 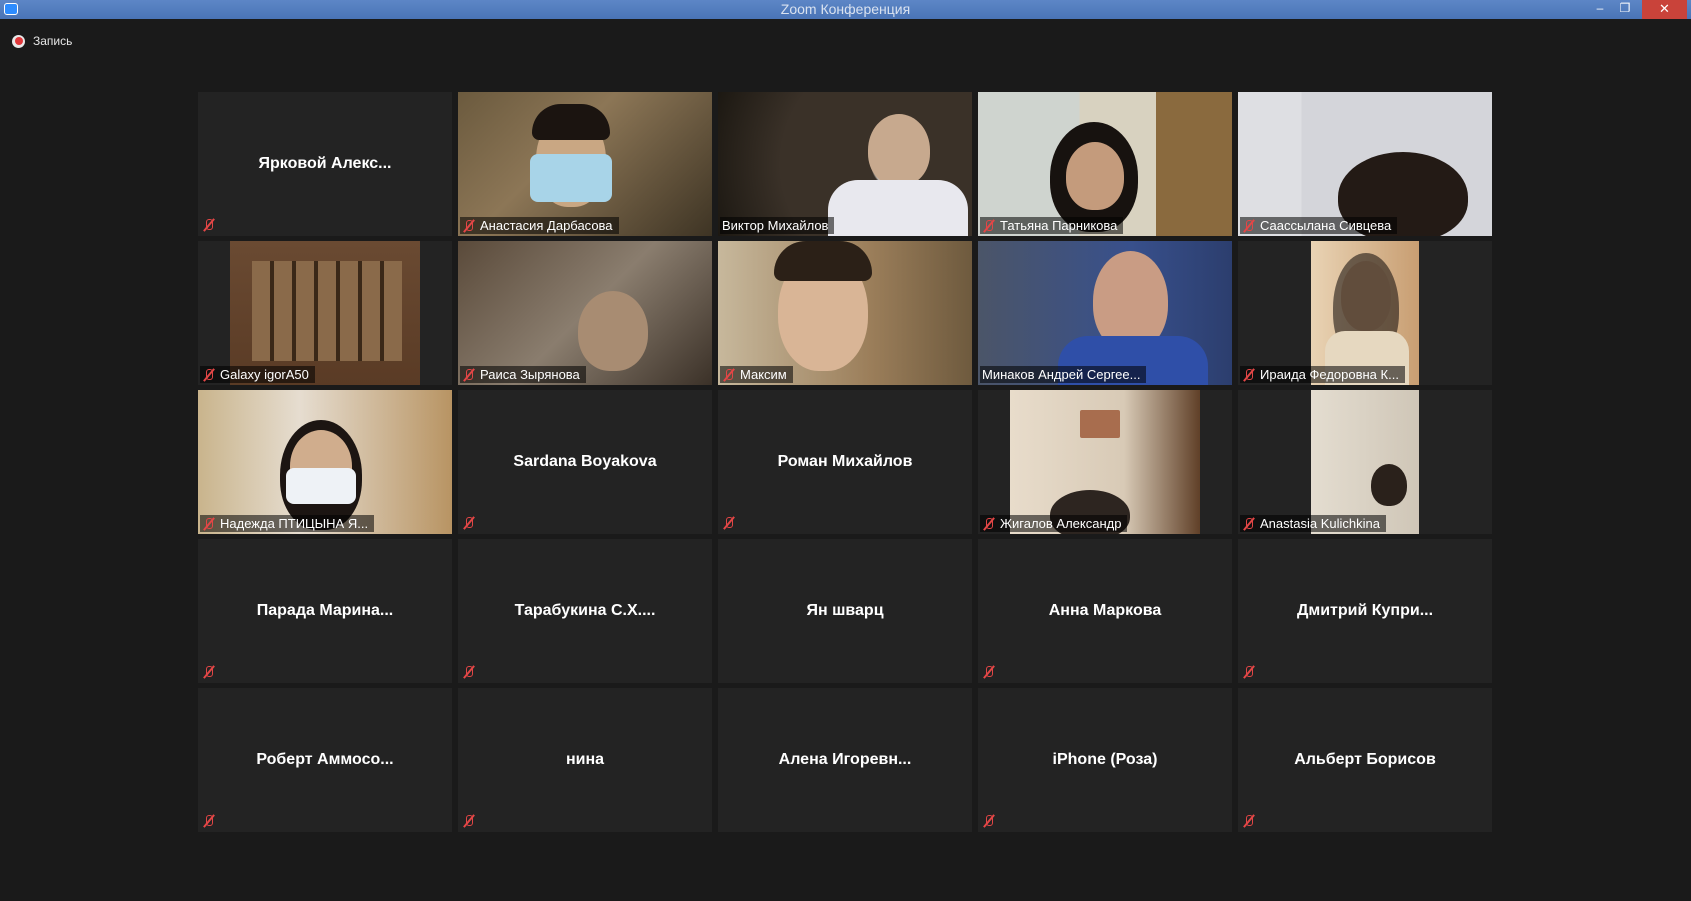 I want to click on participant-name: Максим, so click(x=763, y=374).